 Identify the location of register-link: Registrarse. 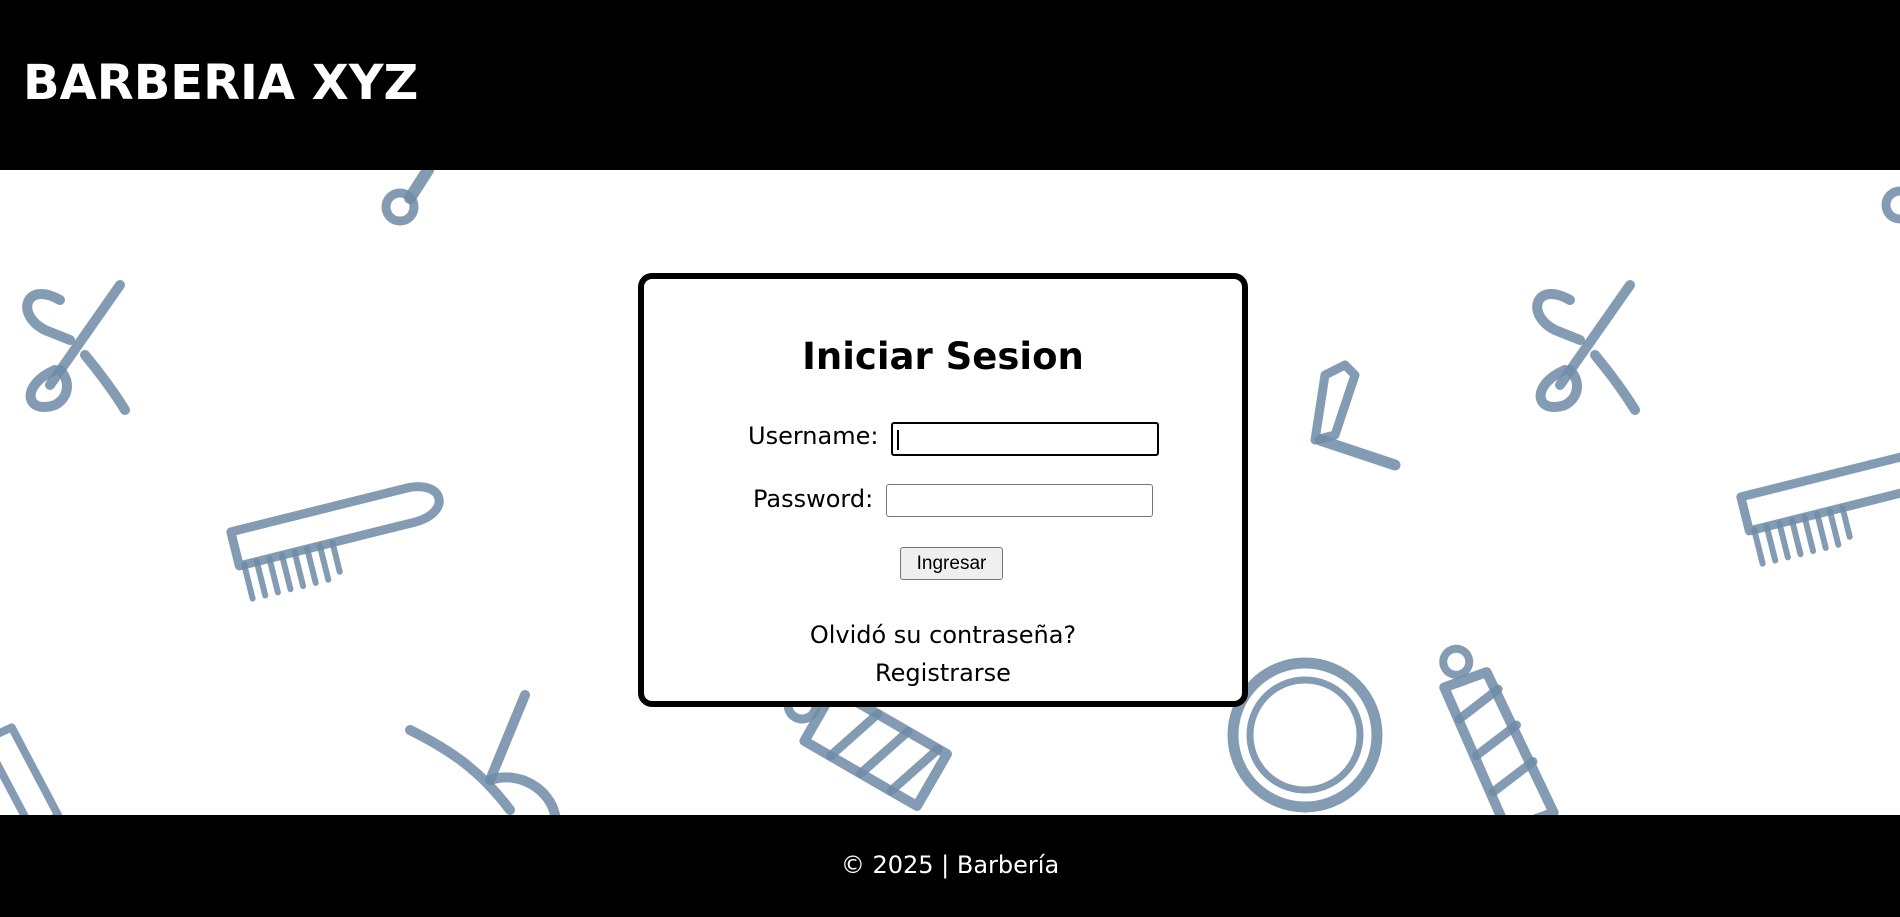
(943, 673).